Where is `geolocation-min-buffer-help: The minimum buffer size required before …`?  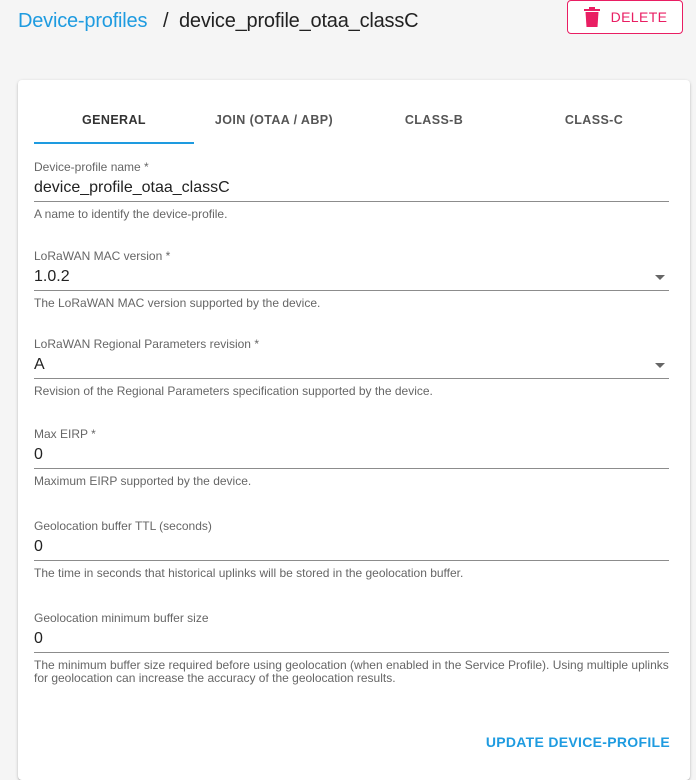 geolocation-min-buffer-help: The minimum buffer size required before … is located at coordinates (351, 671).